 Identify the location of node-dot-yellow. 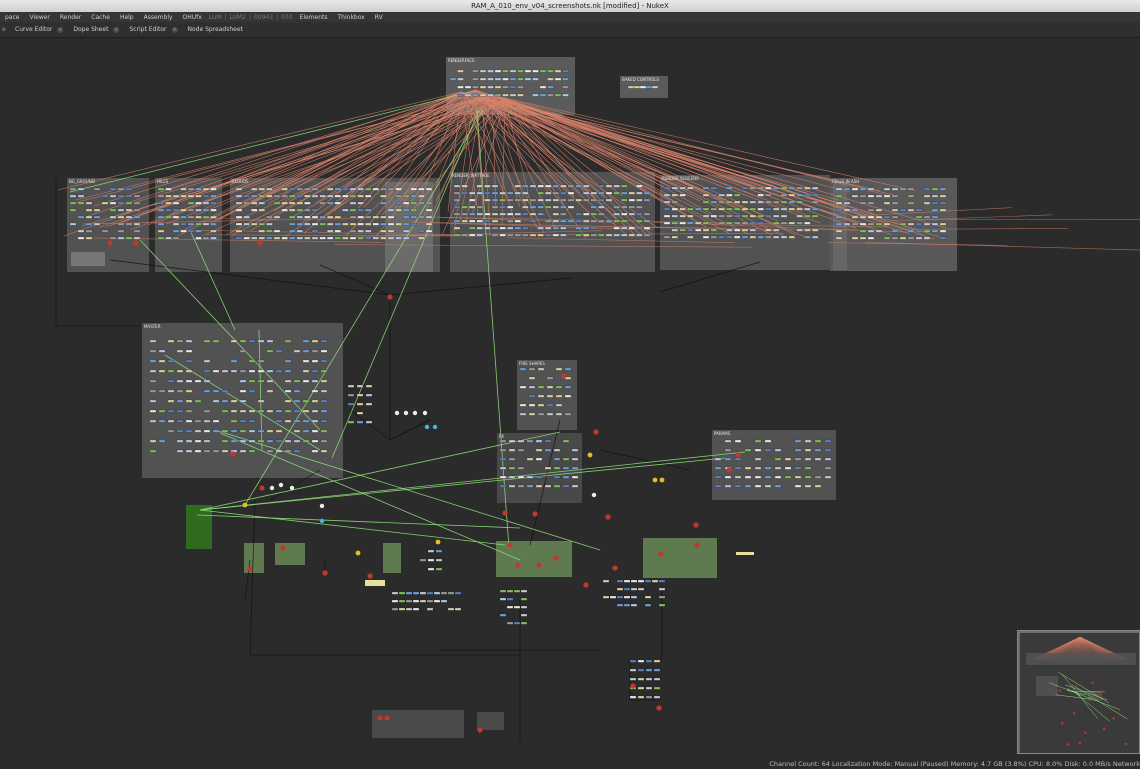
(438, 542).